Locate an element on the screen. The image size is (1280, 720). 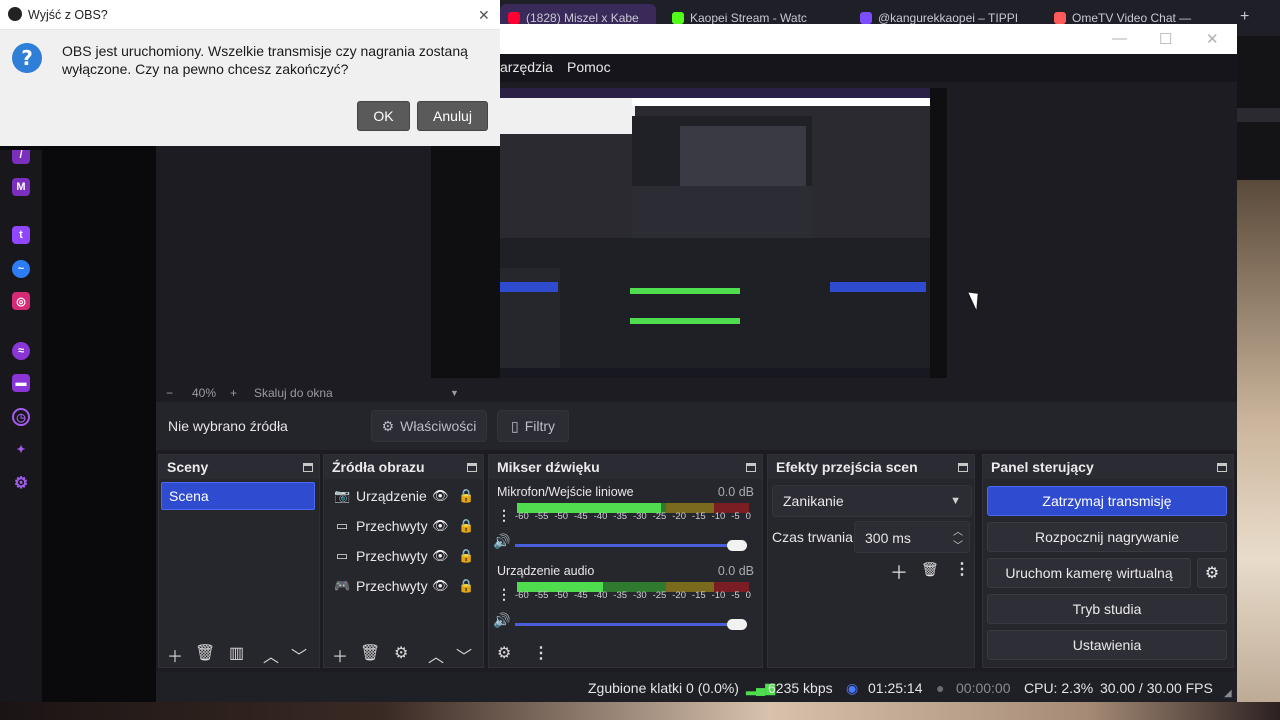
meter-tick-label: -15 is located at coordinates (698, 595).